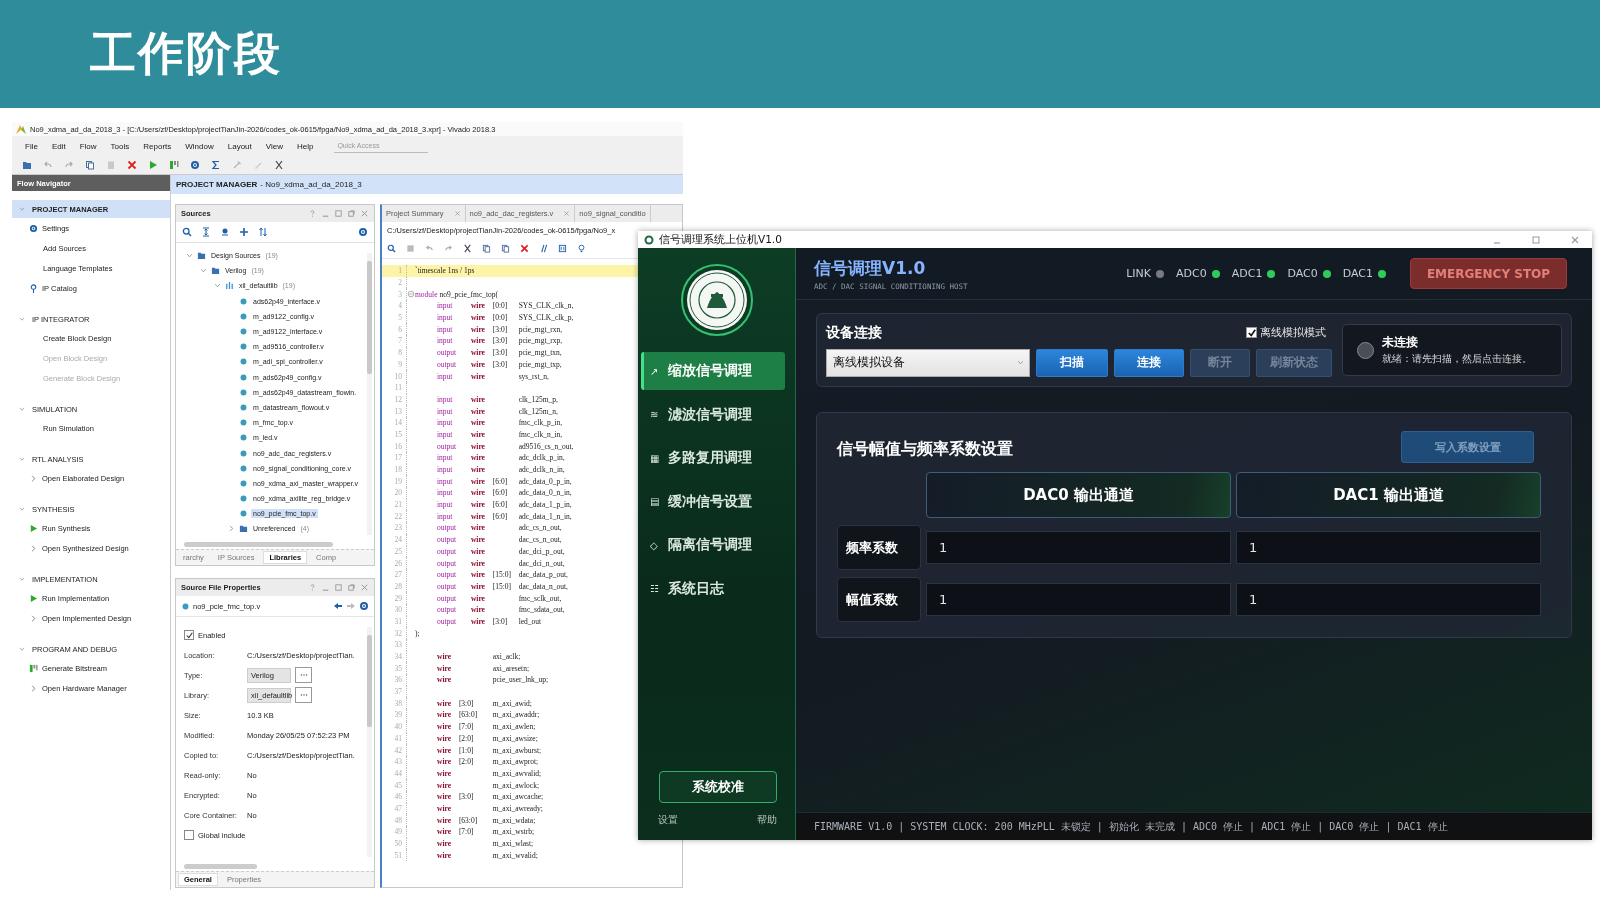 The width and height of the screenshot is (1600, 900). I want to click on add-icon, so click(244, 232).